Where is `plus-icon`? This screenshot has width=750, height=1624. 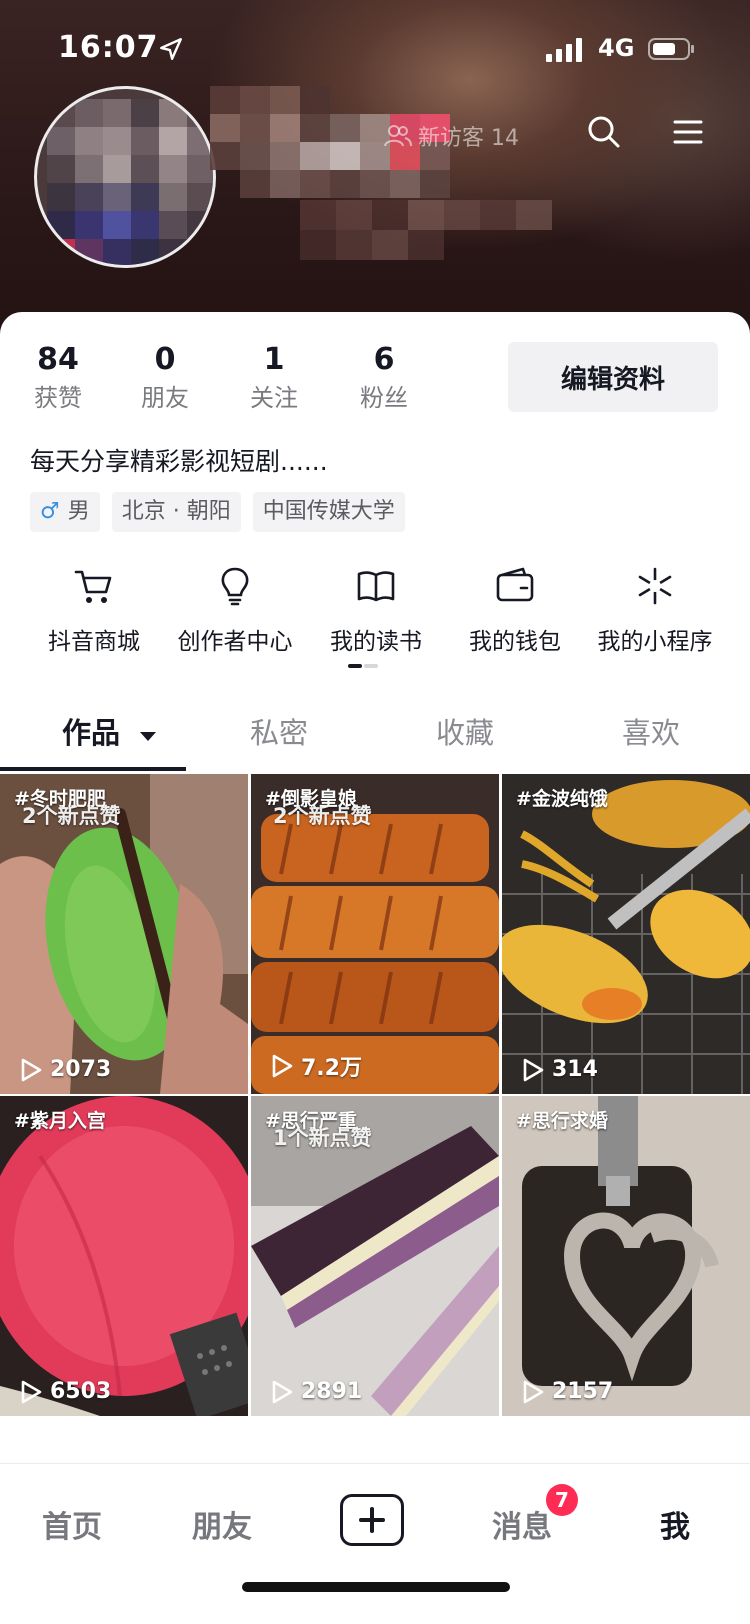
plus-icon is located at coordinates (372, 1520).